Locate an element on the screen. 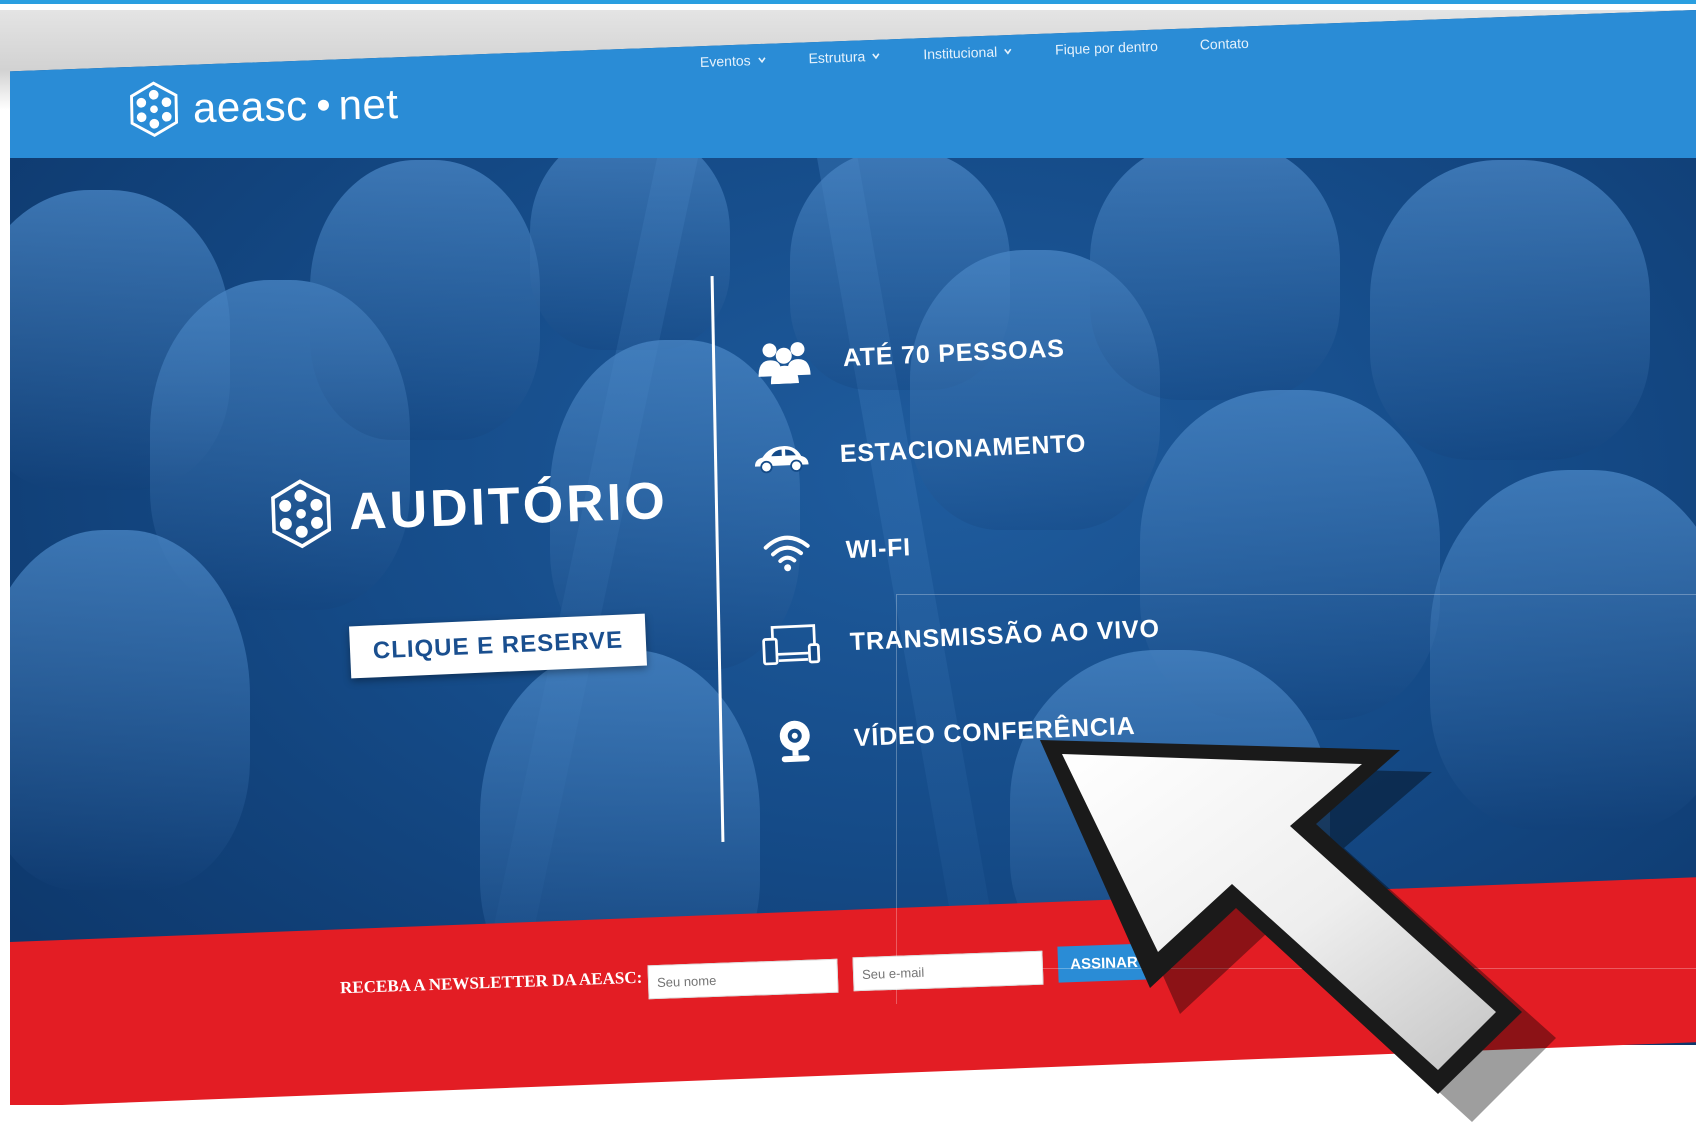  nav-label: Contato is located at coordinates (1224, 43).